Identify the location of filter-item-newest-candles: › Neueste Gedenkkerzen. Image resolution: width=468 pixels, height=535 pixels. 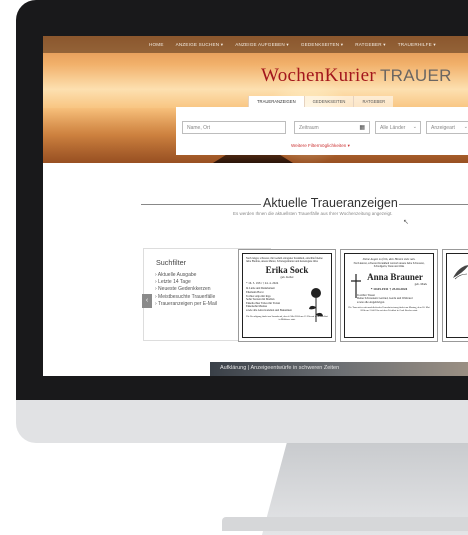
(186, 289).